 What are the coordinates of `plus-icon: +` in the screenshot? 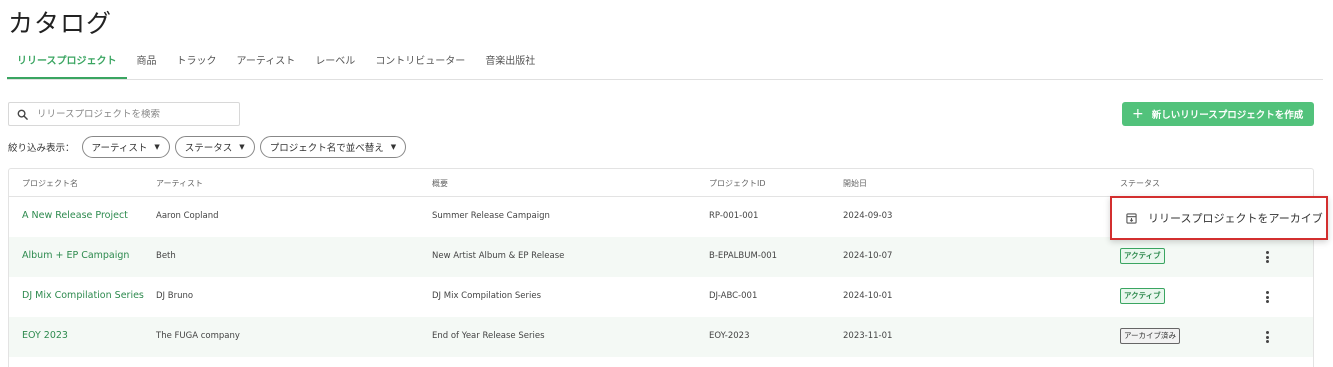 It's located at (1138, 114).